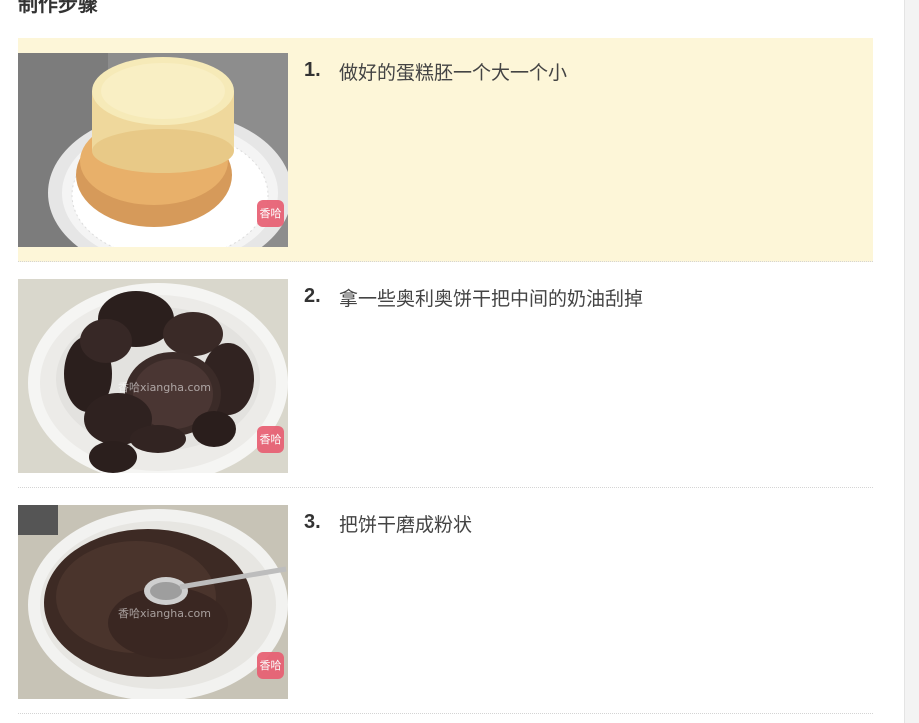 The width and height of the screenshot is (919, 723). I want to click on crushed-cookies-bowl-photo-icon, so click(153, 602).